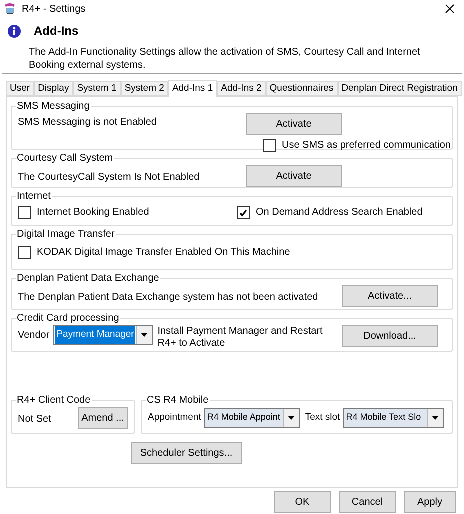  Describe the element at coordinates (93, 213) in the screenshot. I see `checkbox-label: Internet Booking Enabled` at that location.